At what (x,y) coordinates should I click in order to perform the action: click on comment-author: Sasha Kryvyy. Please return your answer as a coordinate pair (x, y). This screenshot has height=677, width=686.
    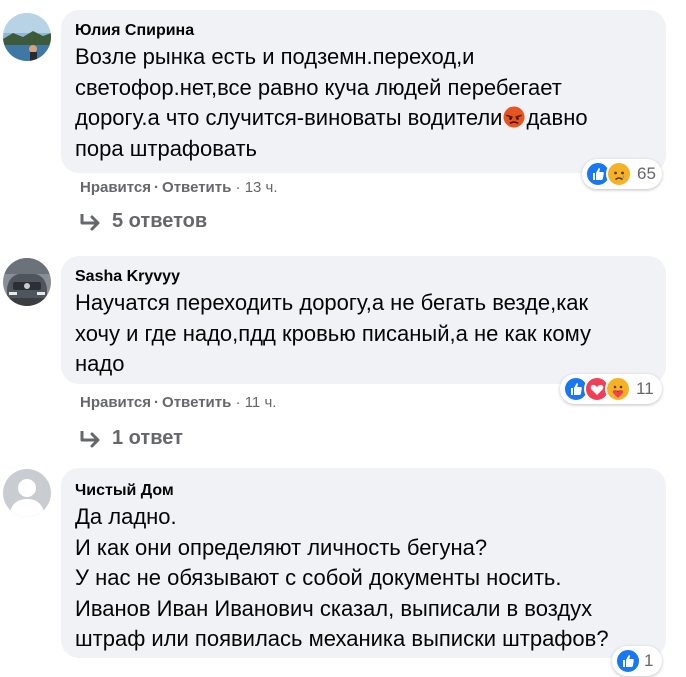
    Looking at the image, I should click on (363, 277).